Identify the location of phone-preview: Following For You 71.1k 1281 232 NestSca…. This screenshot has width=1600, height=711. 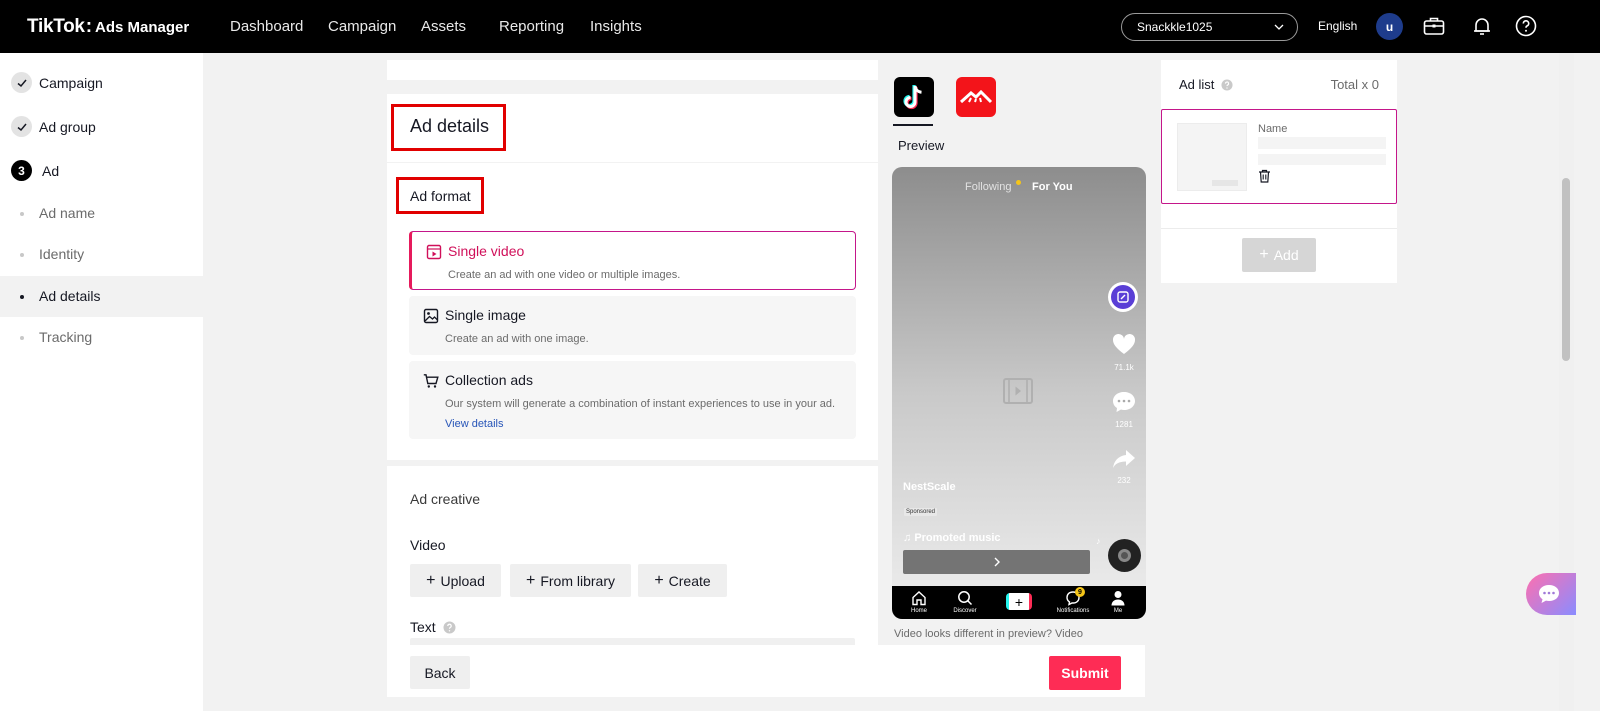
(1019, 393).